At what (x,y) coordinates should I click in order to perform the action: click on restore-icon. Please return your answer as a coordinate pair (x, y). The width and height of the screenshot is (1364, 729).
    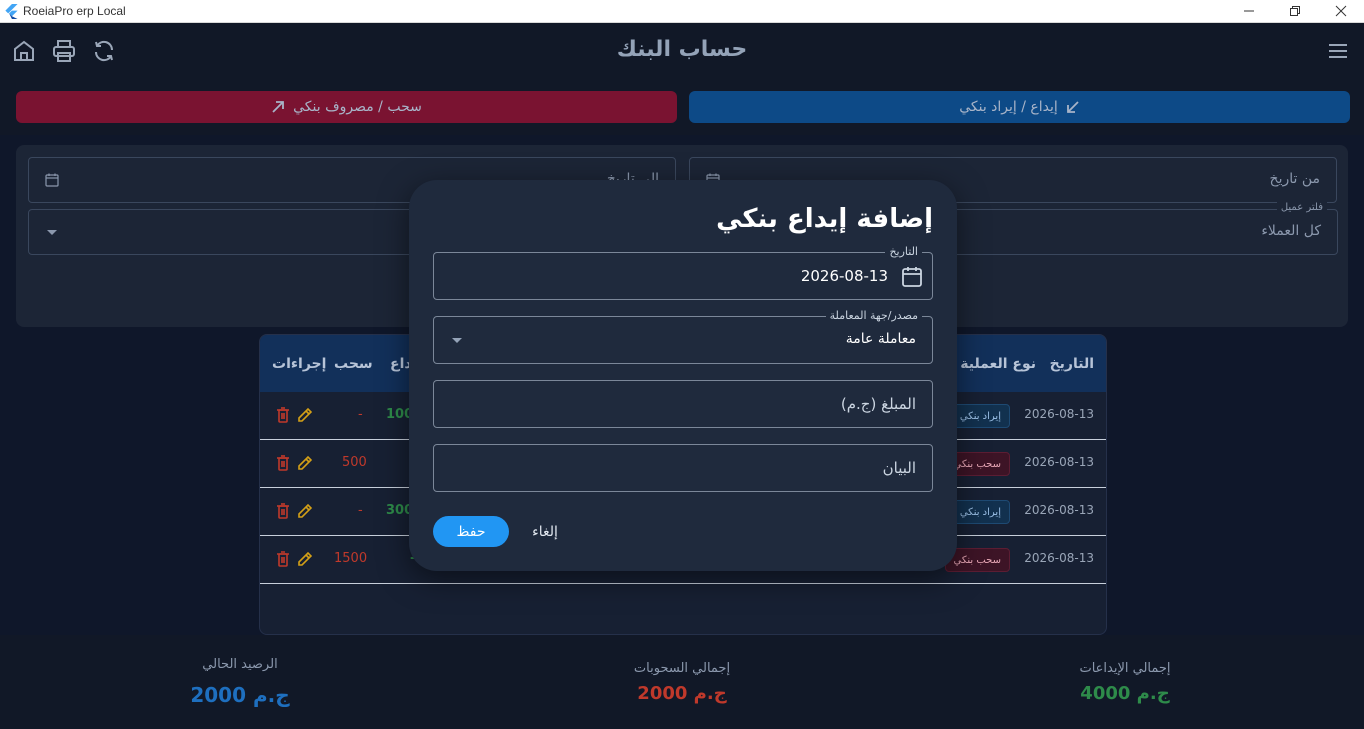
    Looking at the image, I should click on (1295, 11).